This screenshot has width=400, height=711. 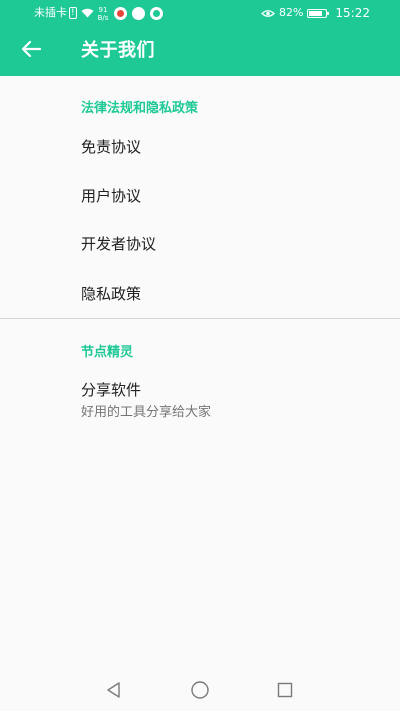 What do you see at coordinates (200, 51) in the screenshot?
I see `app-bar: 关于我们` at bounding box center [200, 51].